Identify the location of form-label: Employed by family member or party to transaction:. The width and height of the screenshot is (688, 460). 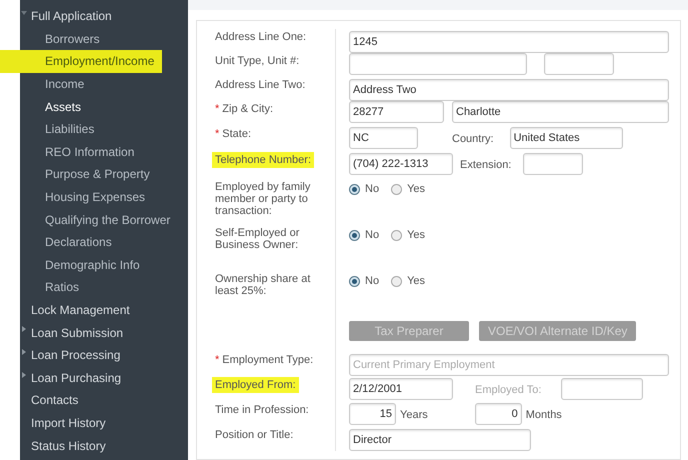
(263, 199).